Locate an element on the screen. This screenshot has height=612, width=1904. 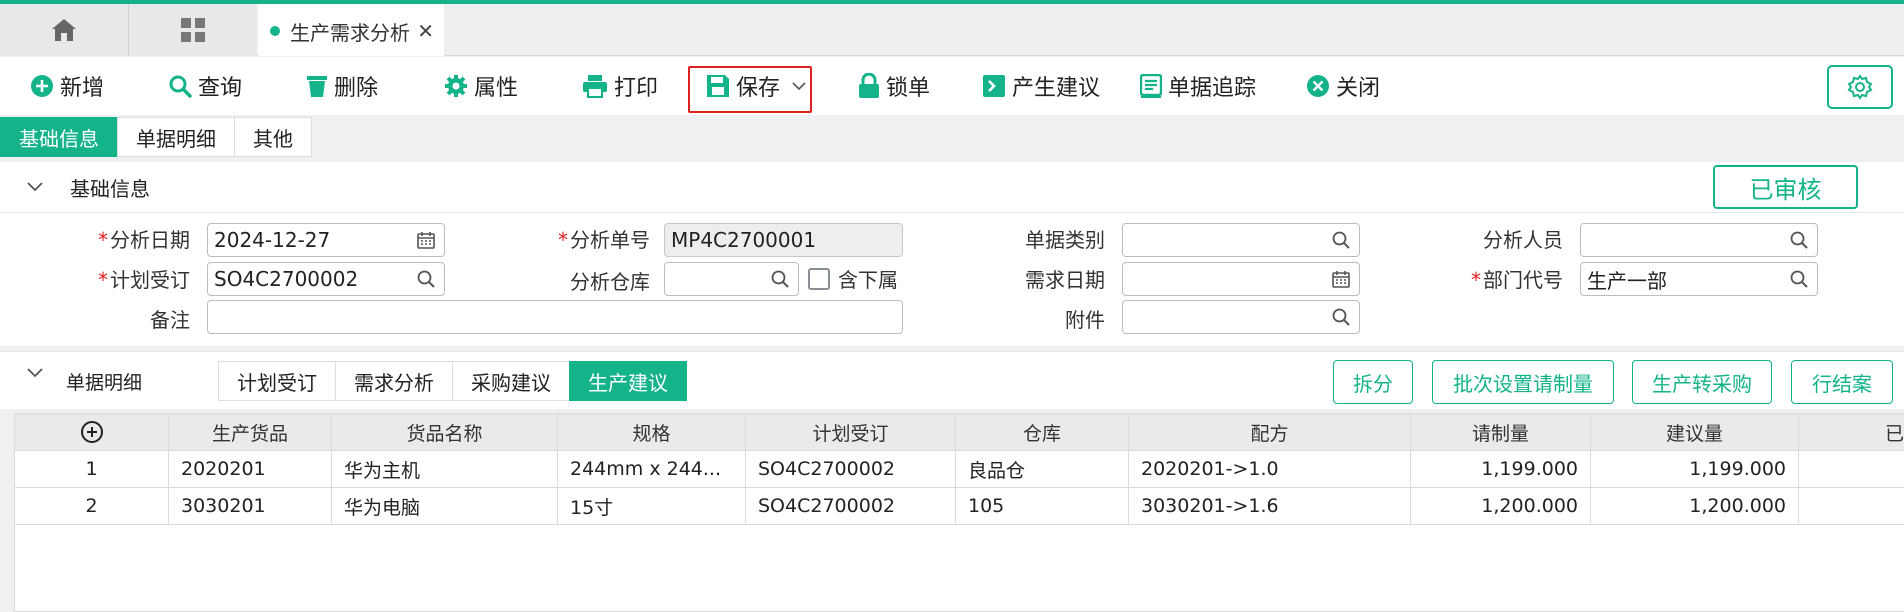
analysis-number-field: MP4C2700001 is located at coordinates (783, 240).